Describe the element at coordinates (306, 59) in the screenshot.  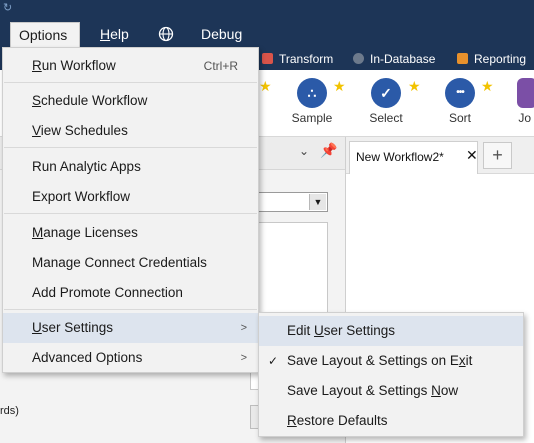
I see `category-transform-label: Transform` at that location.